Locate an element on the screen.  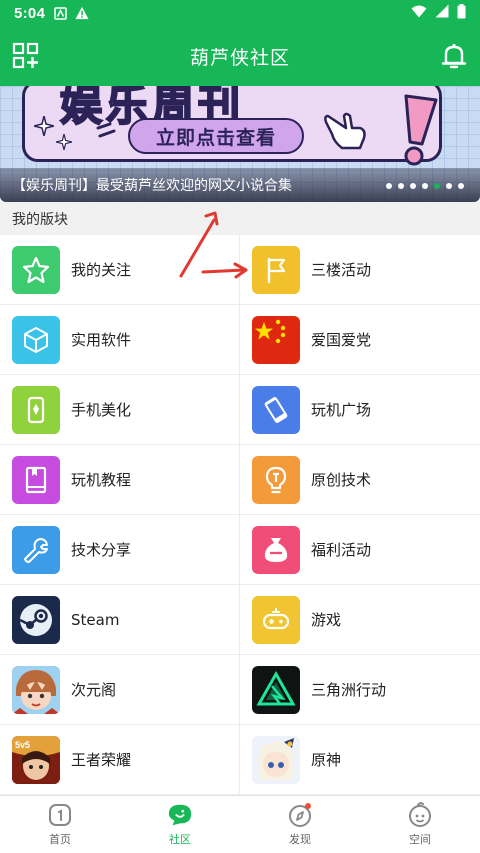
board-label: 游戏 is located at coordinates (326, 620).